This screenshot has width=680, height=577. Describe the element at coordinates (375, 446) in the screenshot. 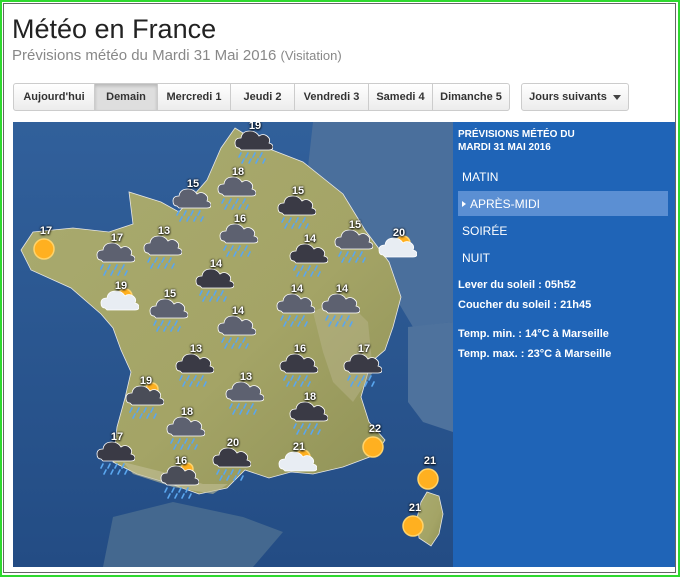

I see `forecast-marker: 22` at that location.